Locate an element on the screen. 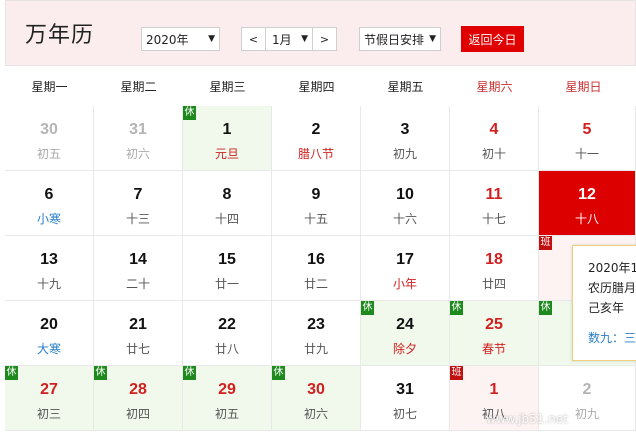  day-number: 11 is located at coordinates (494, 194).